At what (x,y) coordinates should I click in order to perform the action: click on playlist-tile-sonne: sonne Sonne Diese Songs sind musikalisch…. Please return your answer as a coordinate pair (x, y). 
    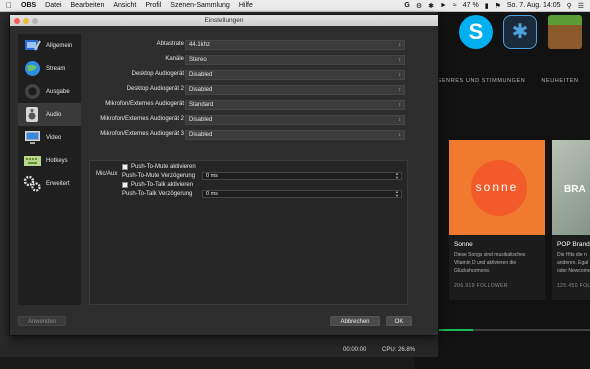
    Looking at the image, I should click on (497, 220).